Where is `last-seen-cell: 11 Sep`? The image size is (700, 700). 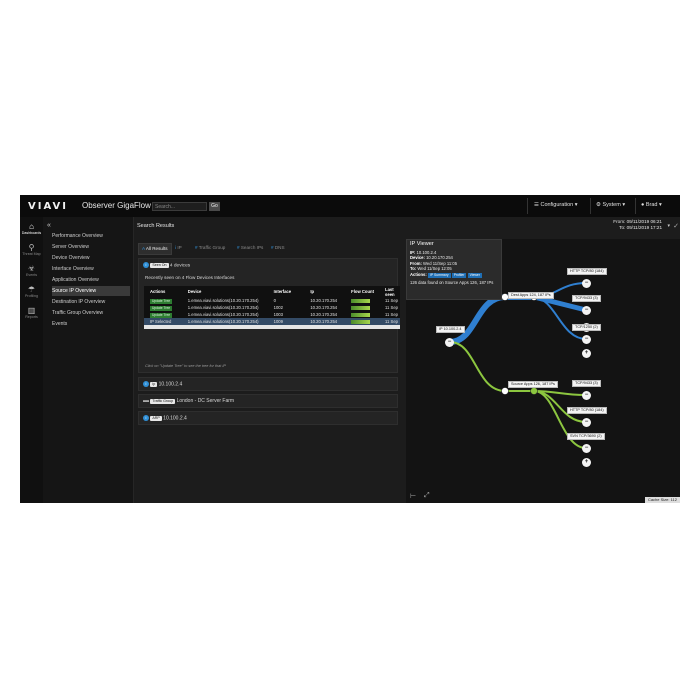
last-seen-cell: 11 Sep is located at coordinates (391, 307).